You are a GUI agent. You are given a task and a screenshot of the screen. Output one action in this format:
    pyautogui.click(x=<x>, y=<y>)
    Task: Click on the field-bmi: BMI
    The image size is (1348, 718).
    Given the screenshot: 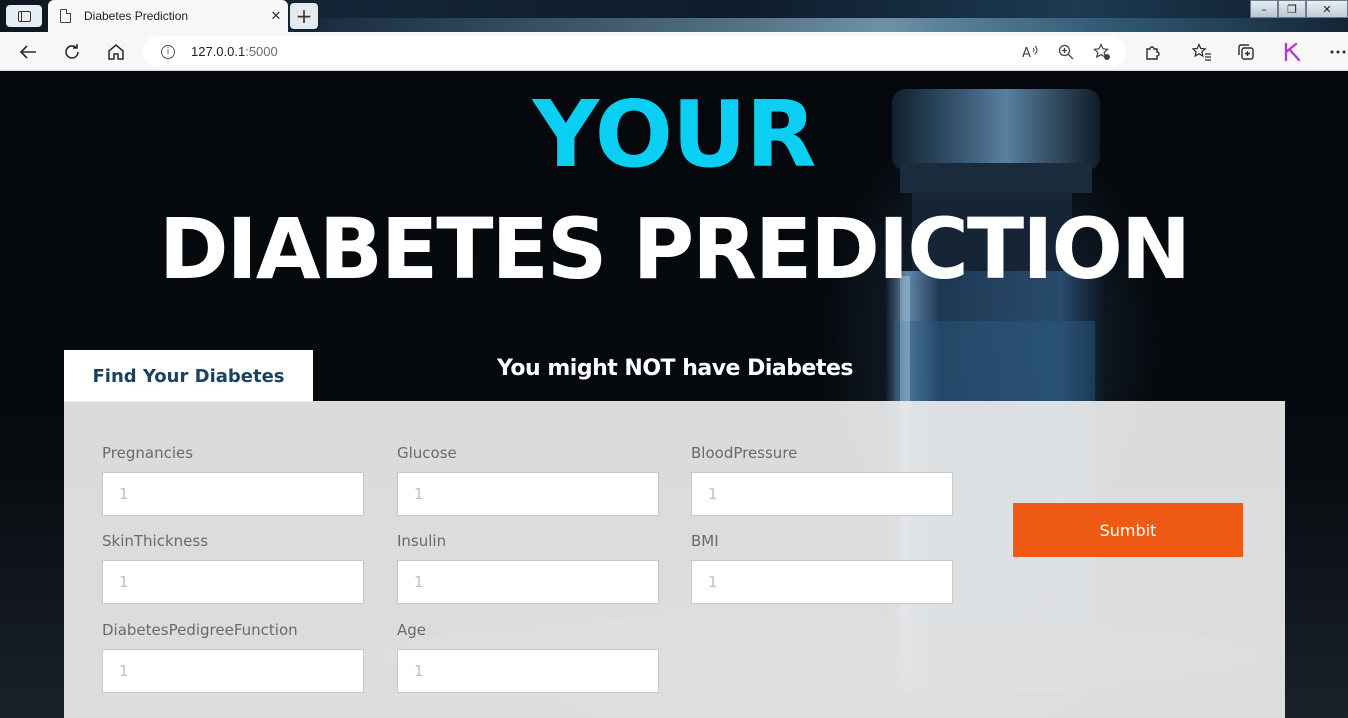 What is the action you would take?
    pyautogui.click(x=822, y=567)
    